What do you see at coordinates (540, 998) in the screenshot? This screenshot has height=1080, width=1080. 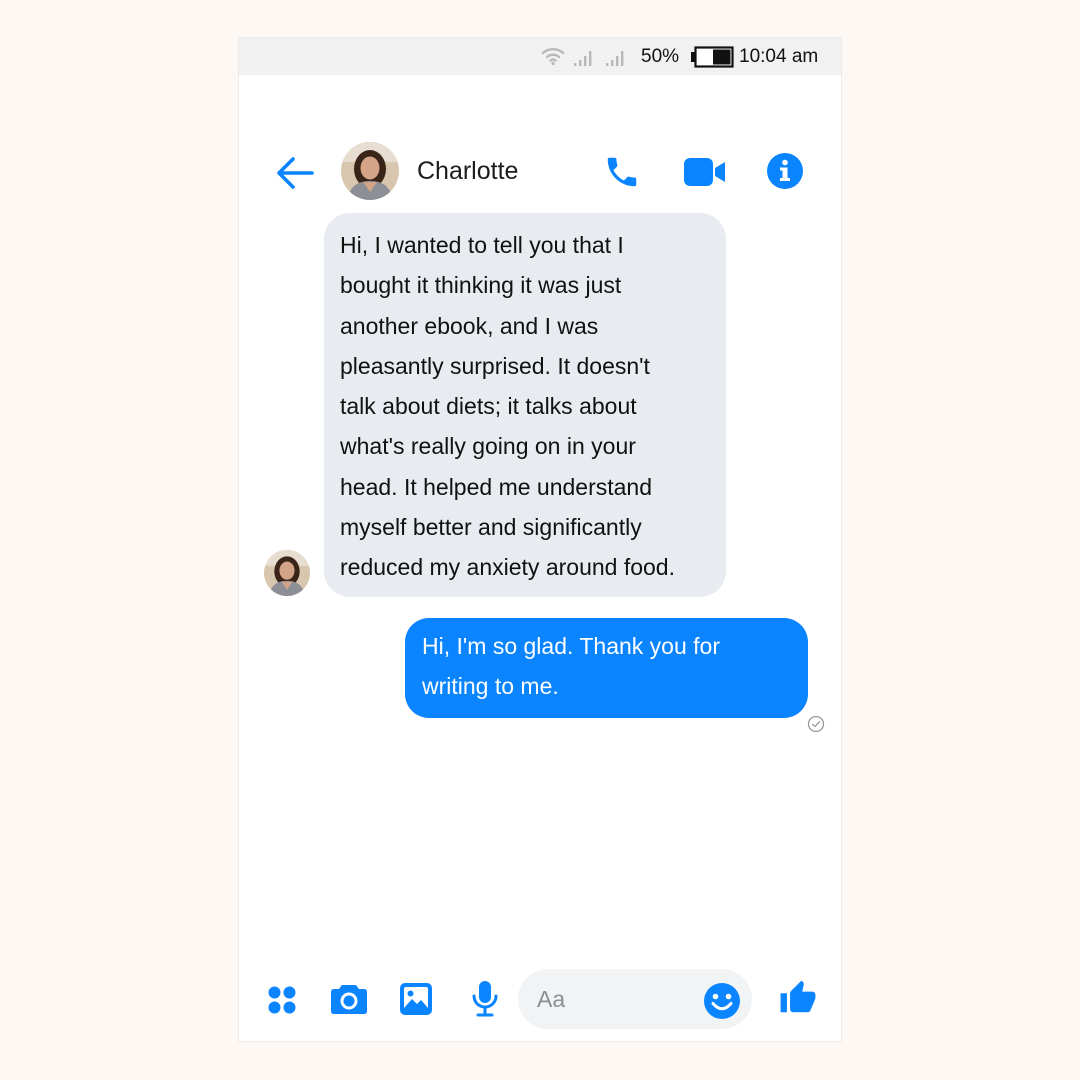 I see `message-composer` at bounding box center [540, 998].